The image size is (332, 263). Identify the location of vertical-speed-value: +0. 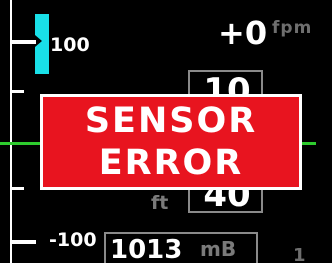
(243, 33).